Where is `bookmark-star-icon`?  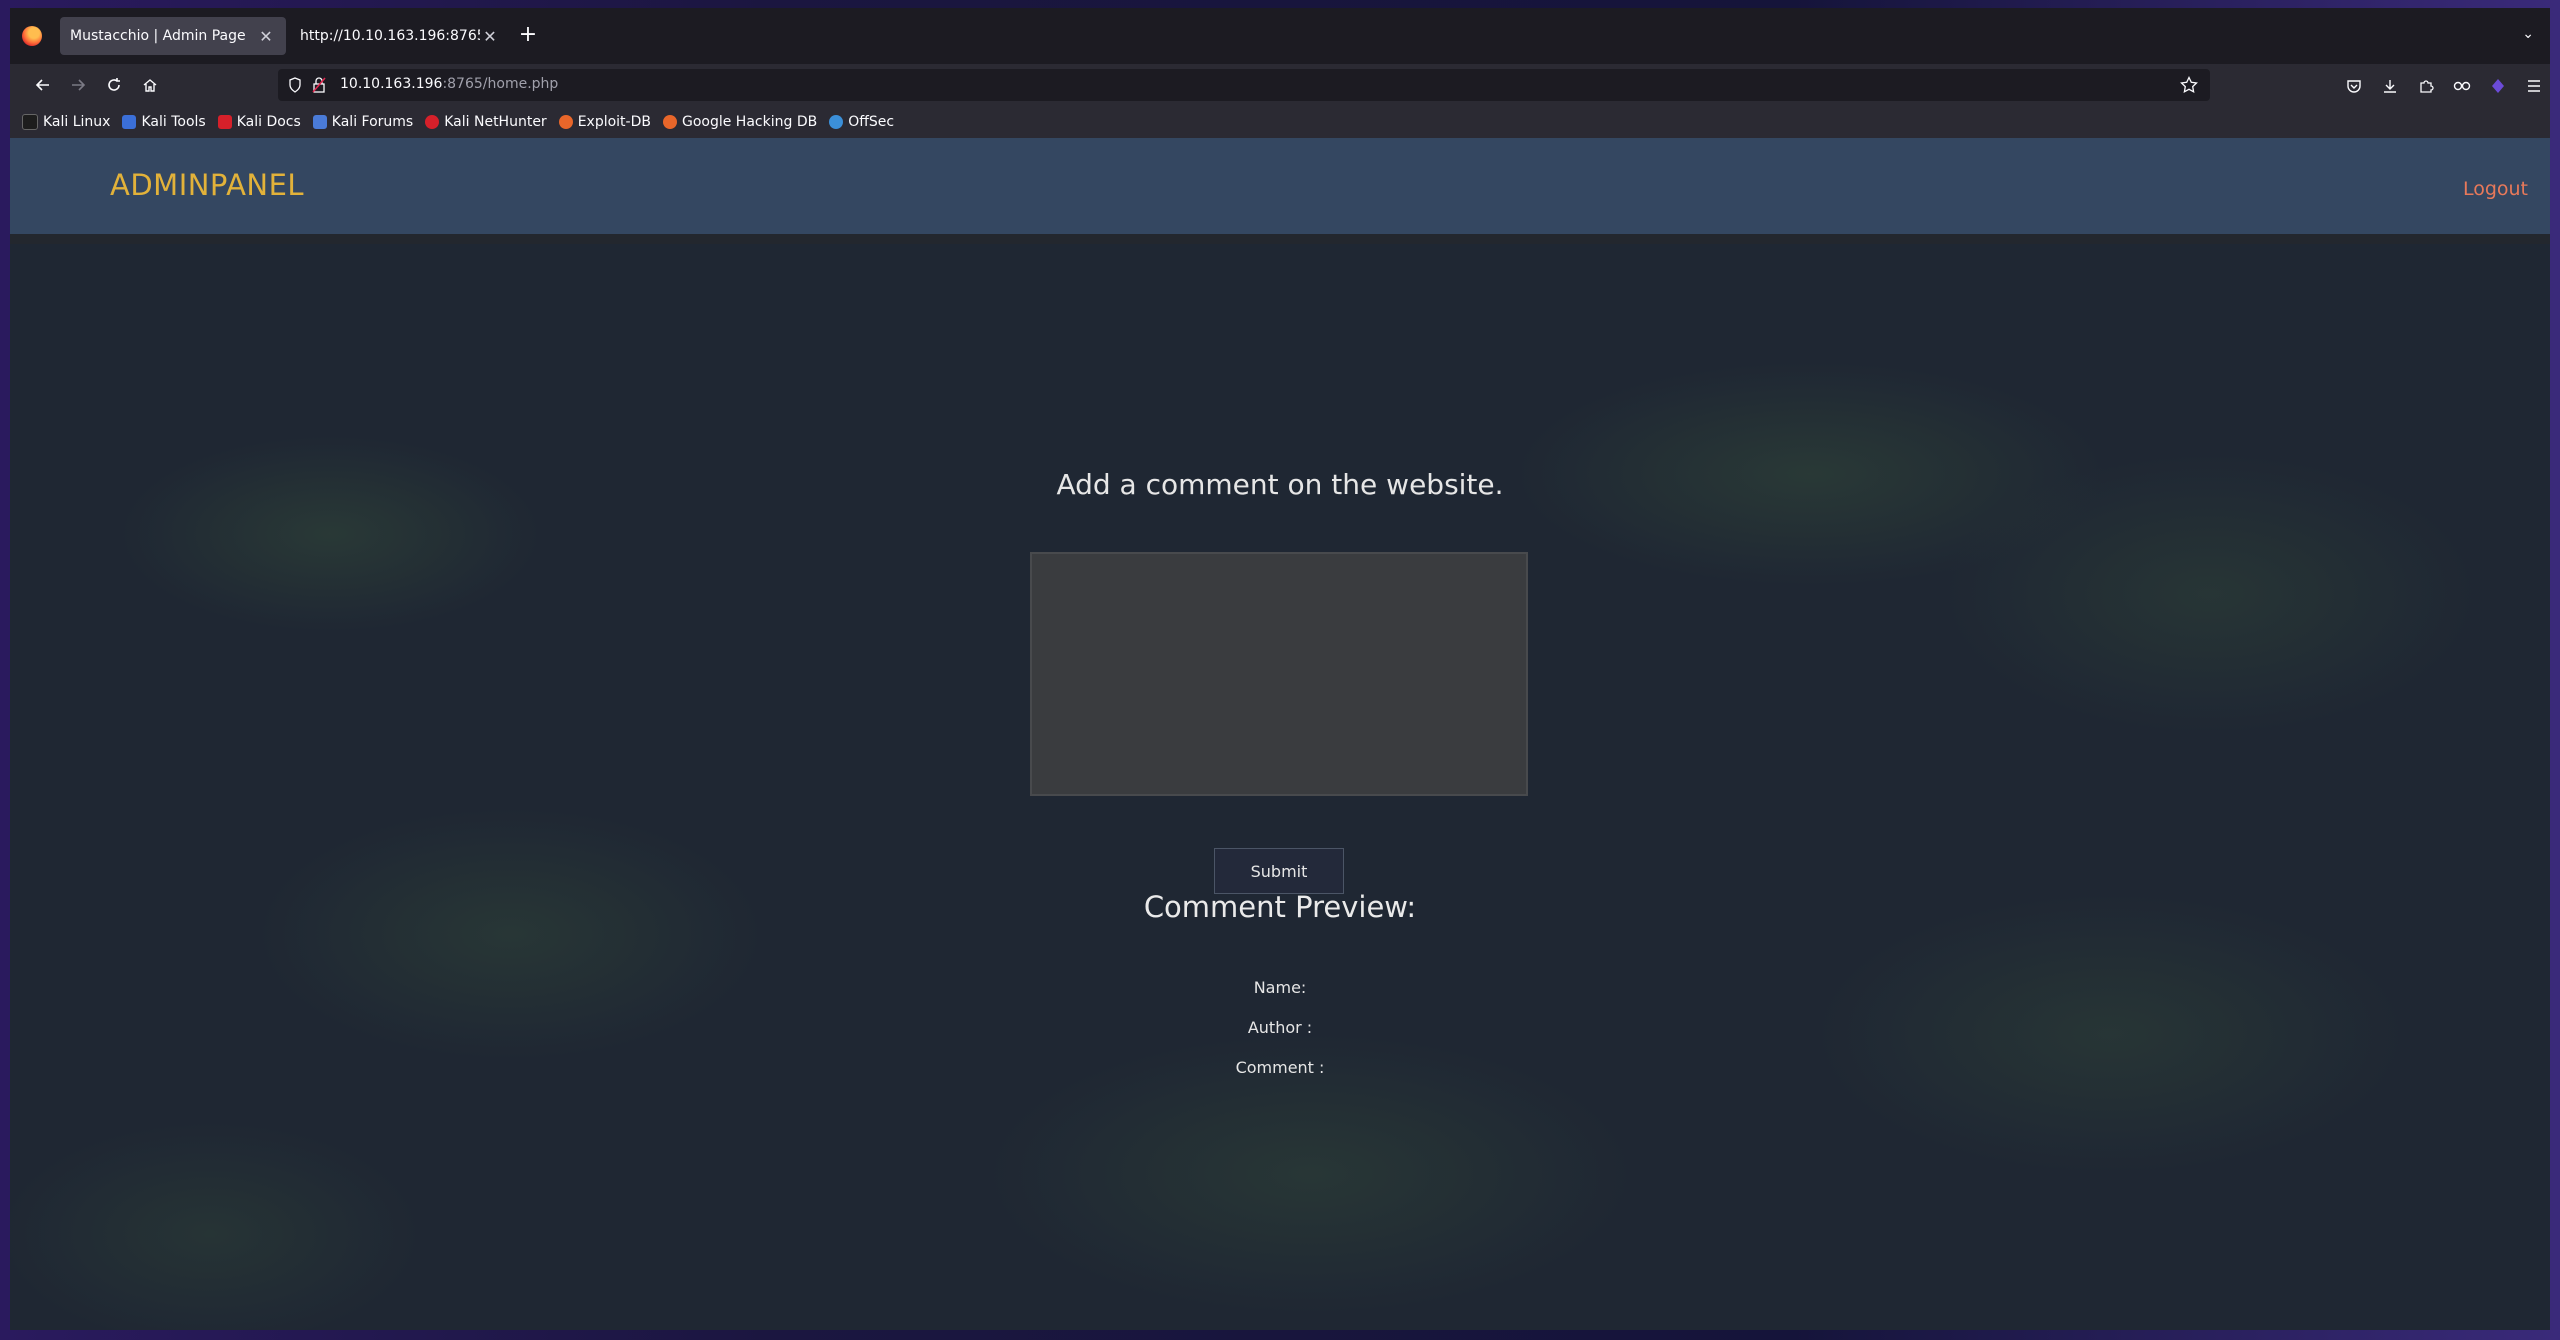
bookmark-star-icon is located at coordinates (2189, 85).